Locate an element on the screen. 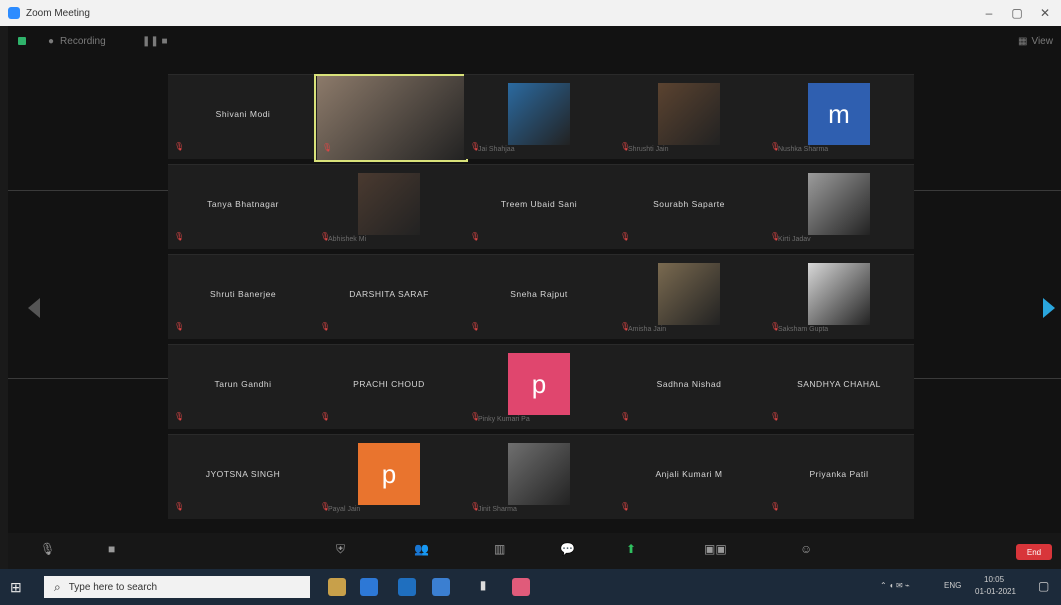  participant-name: PRACHI CHOUD is located at coordinates (389, 384).